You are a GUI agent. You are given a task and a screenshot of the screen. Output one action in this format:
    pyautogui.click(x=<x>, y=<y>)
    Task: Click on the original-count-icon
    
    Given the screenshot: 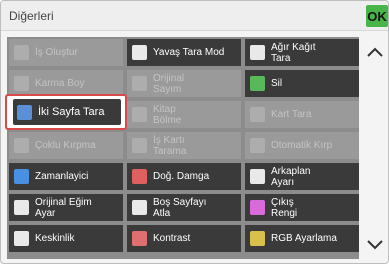 What is the action you would take?
    pyautogui.click(x=139, y=83)
    